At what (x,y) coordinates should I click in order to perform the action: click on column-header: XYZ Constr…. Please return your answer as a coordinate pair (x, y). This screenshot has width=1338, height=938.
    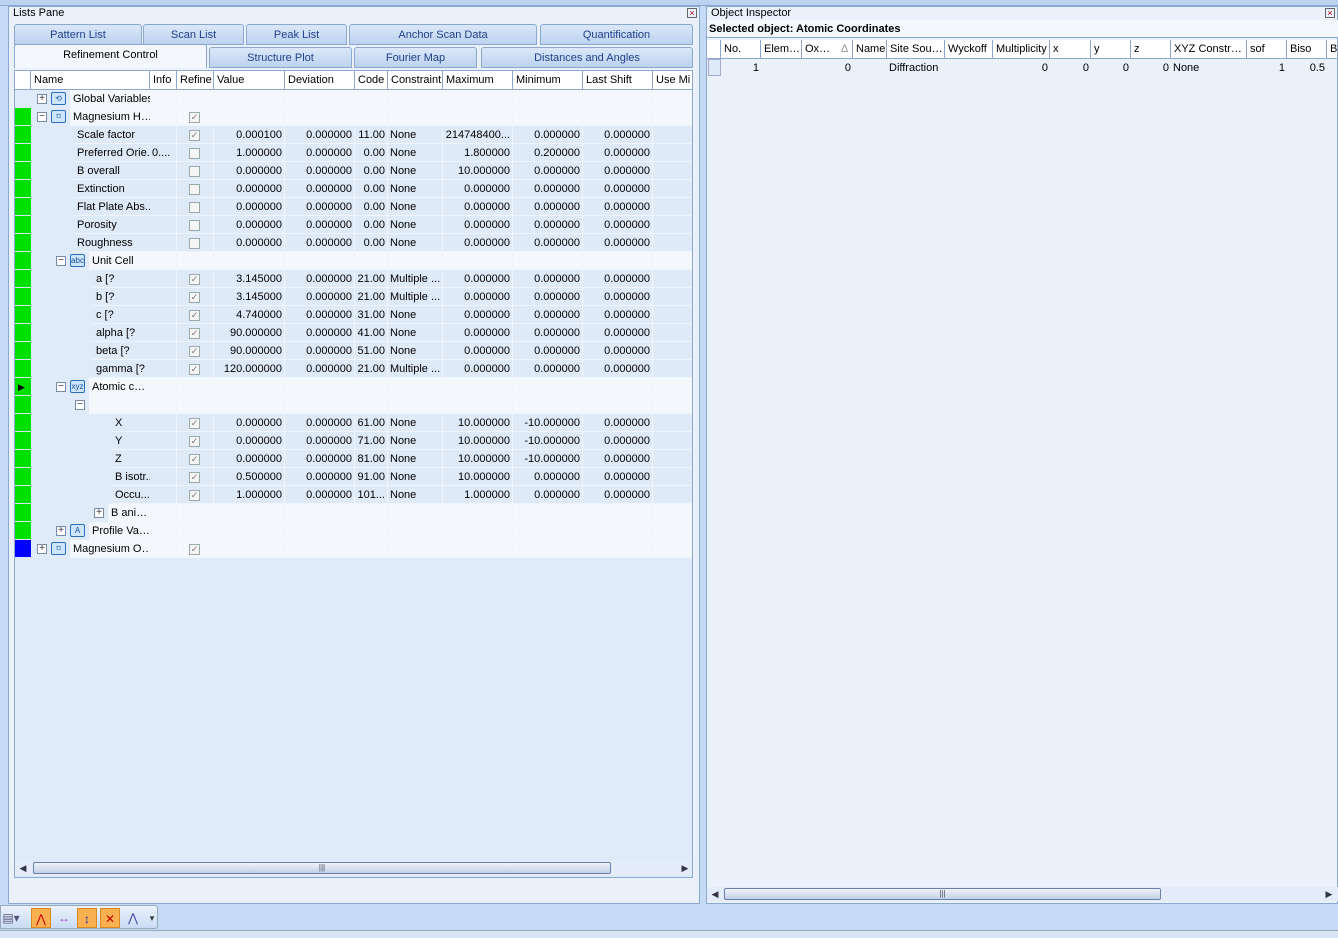
    Looking at the image, I should click on (1209, 49).